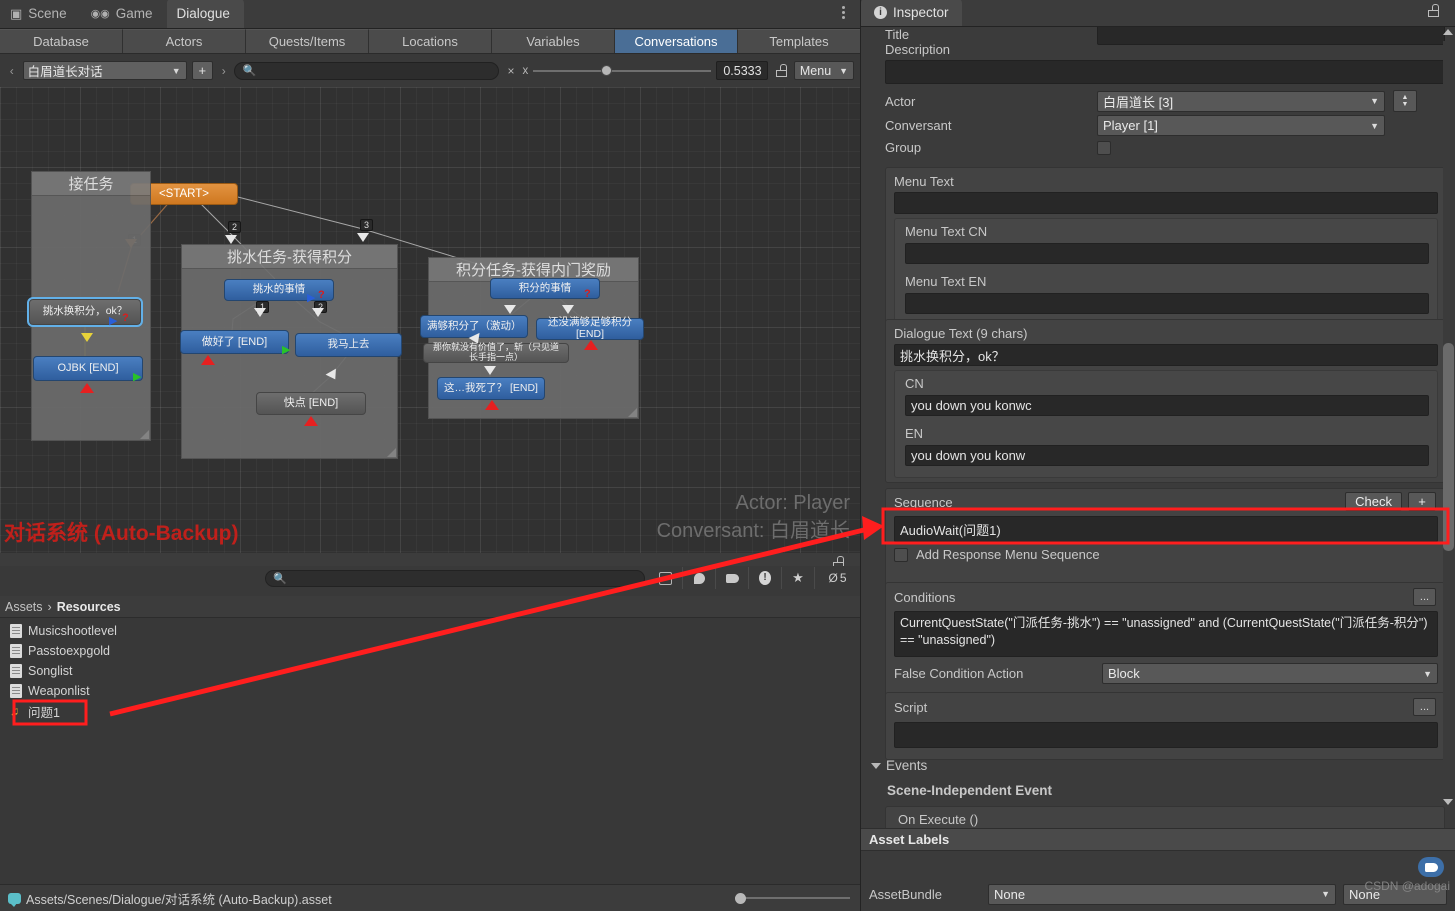  Describe the element at coordinates (348, 345) in the screenshot. I see `node-wo-mashang-qu: 我马上去` at that location.